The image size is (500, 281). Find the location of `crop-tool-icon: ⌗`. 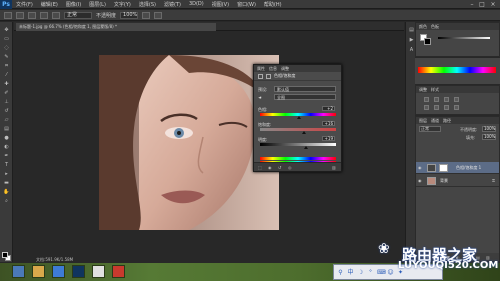

crop-tool-icon: ⌗ is located at coordinates (6, 66).